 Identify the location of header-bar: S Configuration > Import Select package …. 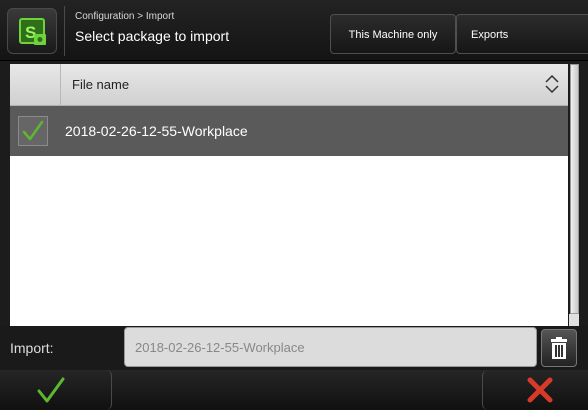
(294, 30).